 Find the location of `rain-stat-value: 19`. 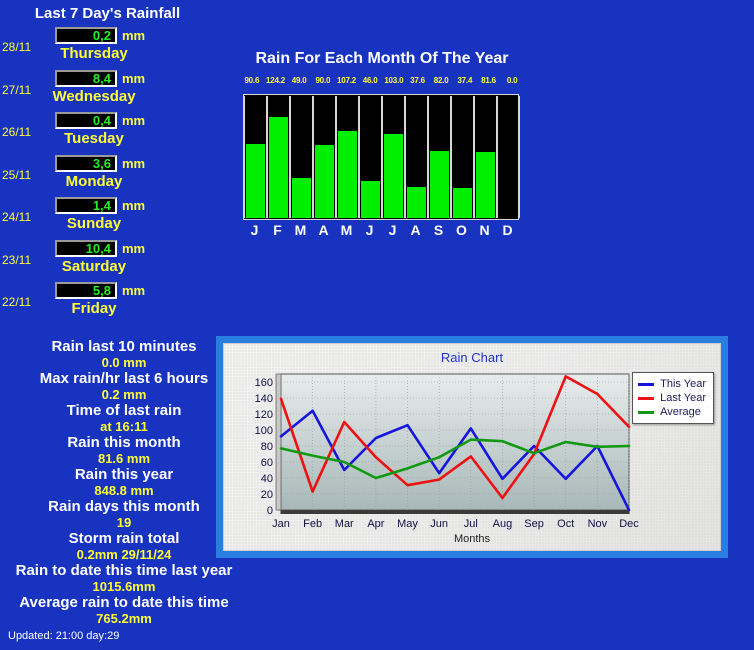

rain-stat-value: 19 is located at coordinates (124, 522).